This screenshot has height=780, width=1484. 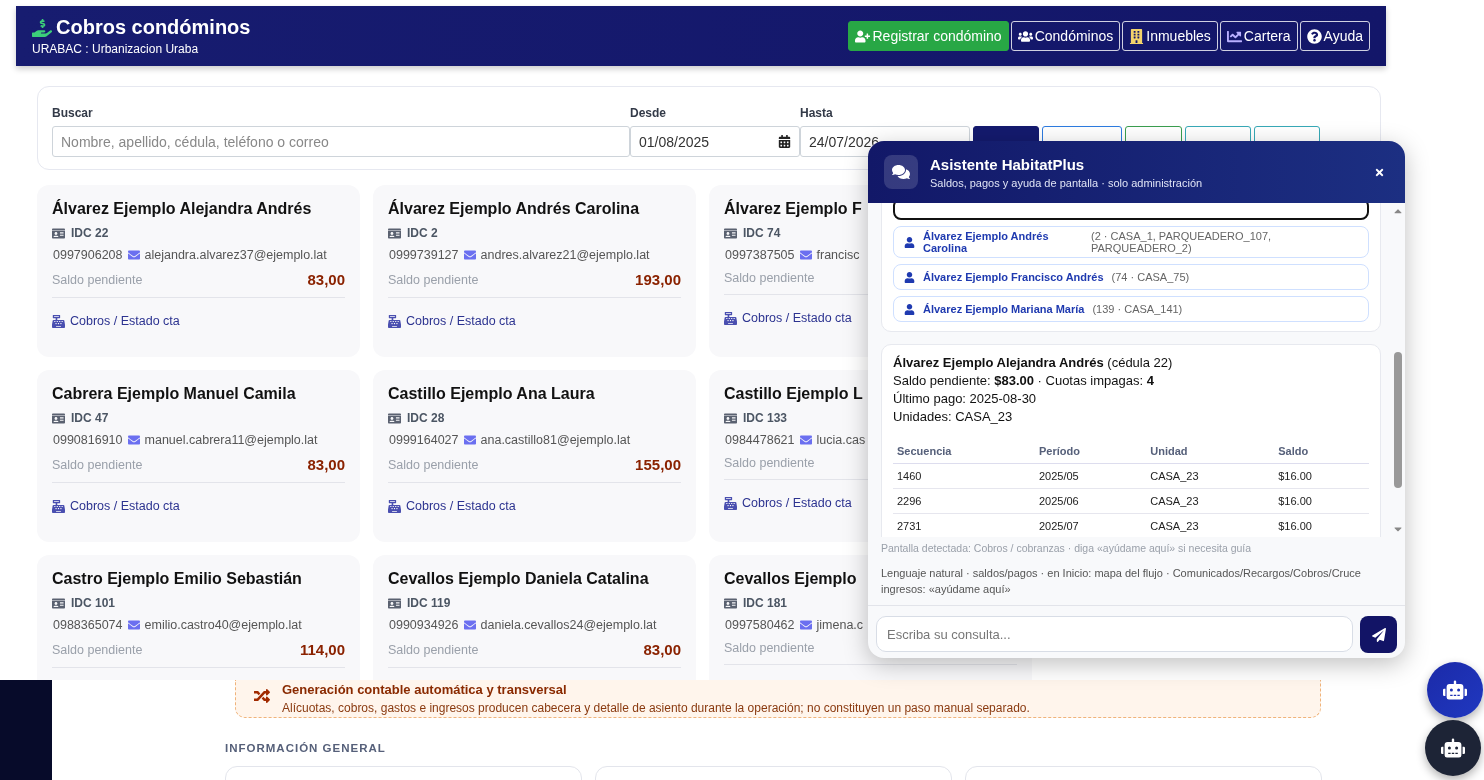 I want to click on column-header: Saldo, so click(x=1321, y=451).